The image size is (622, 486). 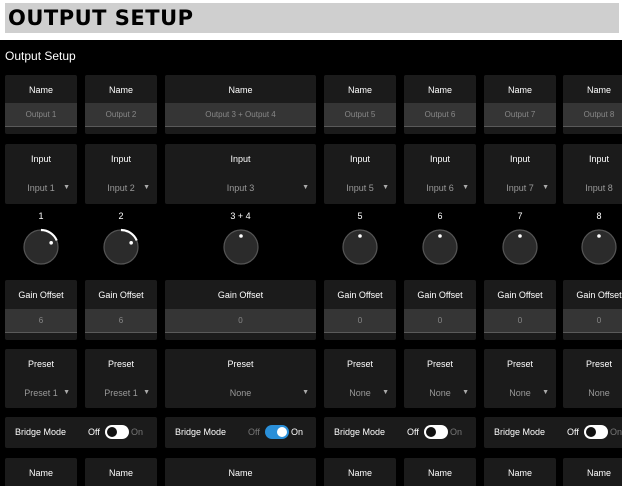 What do you see at coordinates (240, 216) in the screenshot?
I see `channel-number: 3 + 4` at bounding box center [240, 216].